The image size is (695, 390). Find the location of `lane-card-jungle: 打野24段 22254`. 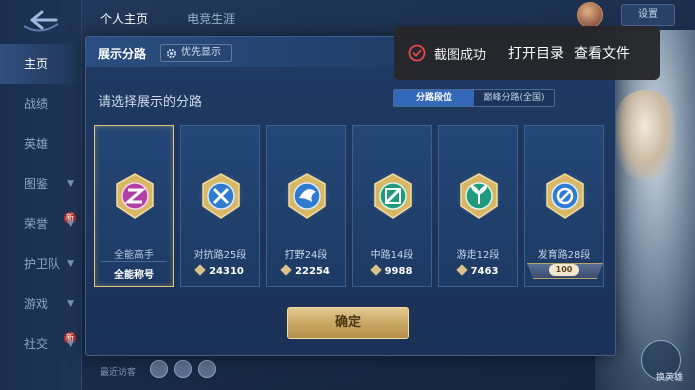

lane-card-jungle: 打野24段 22254 is located at coordinates (306, 206).